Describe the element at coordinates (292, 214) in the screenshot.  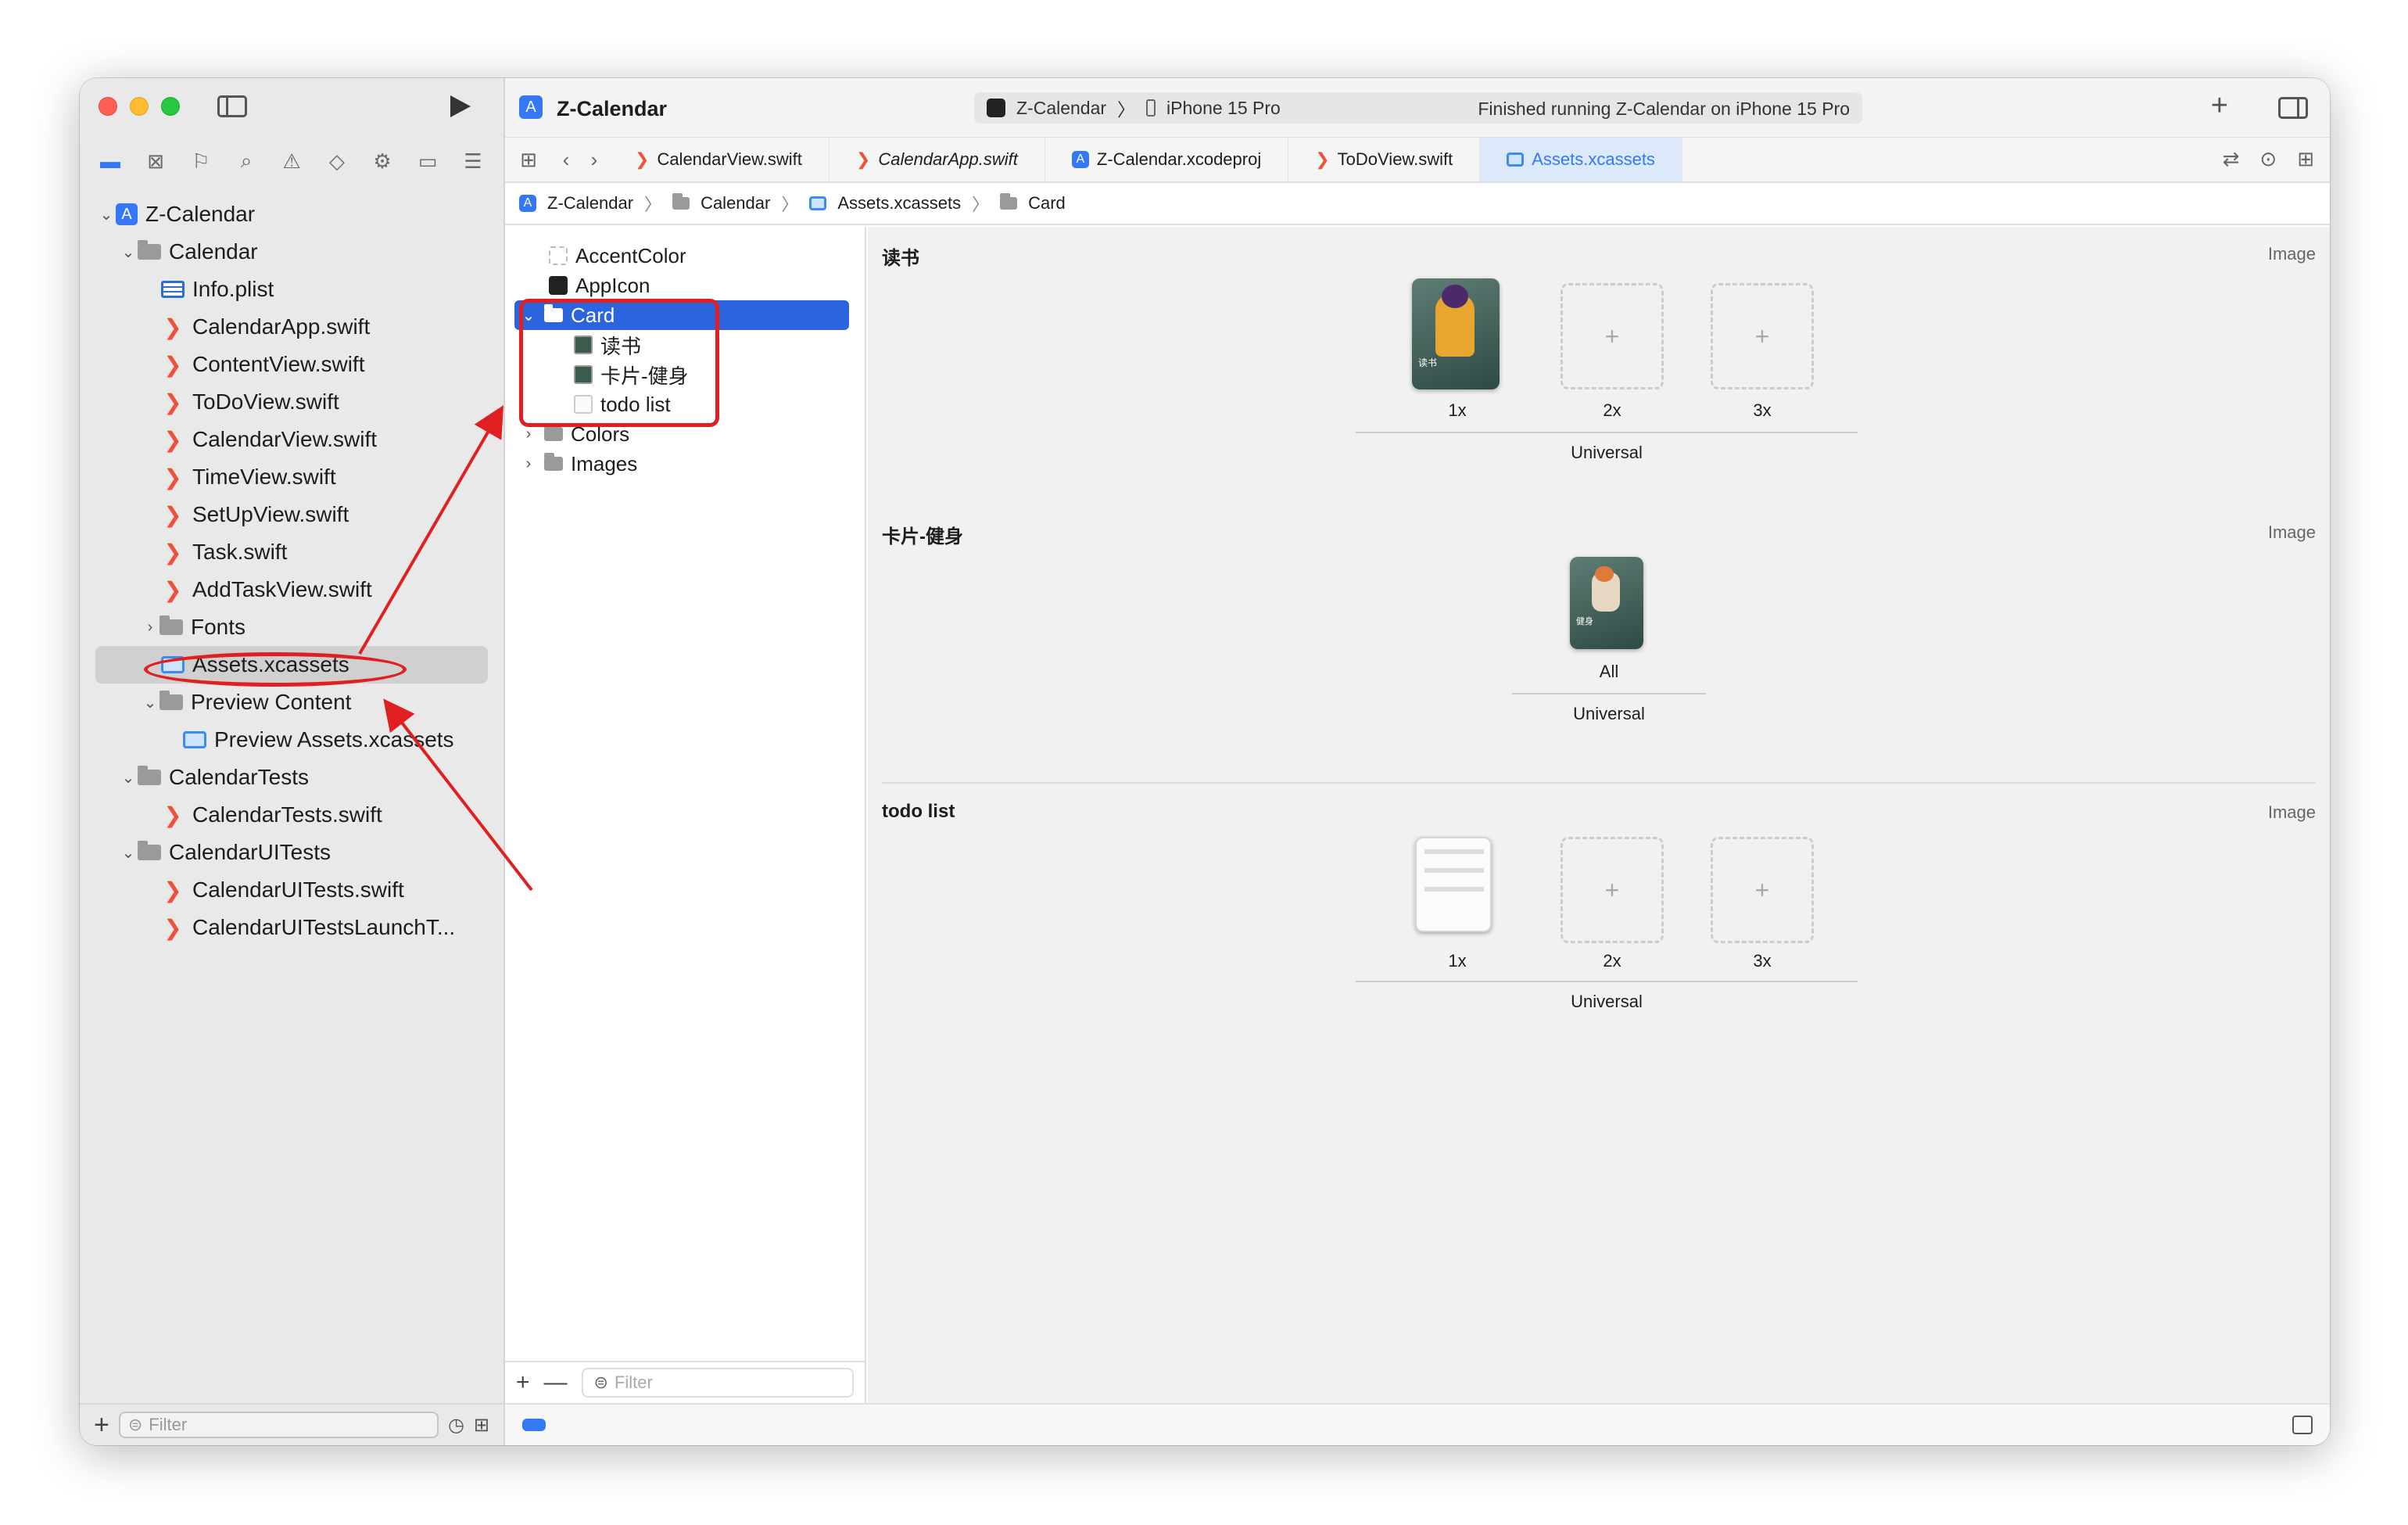
I see `tree-item-project: ⌄ A Z-Calendar` at that location.